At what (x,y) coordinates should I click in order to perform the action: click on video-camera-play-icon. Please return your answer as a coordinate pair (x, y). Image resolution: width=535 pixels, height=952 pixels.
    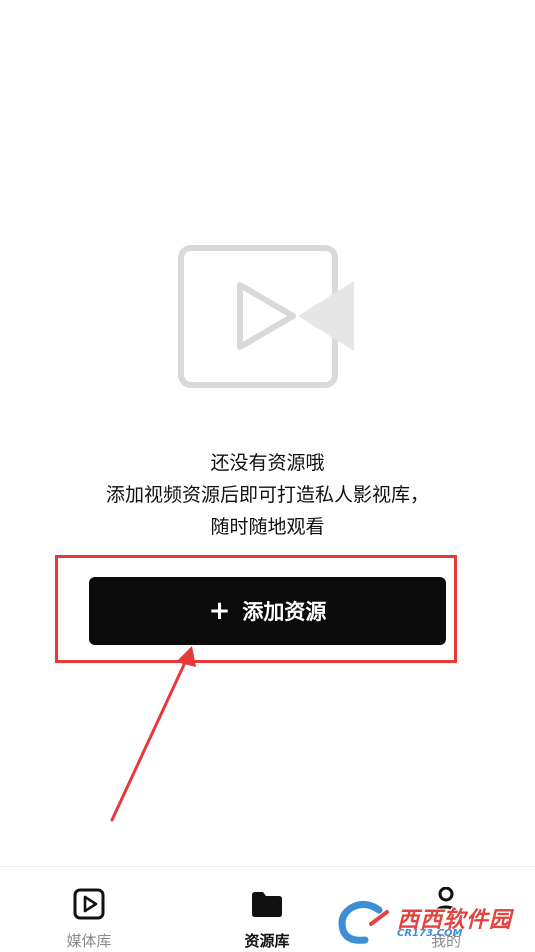
    Looking at the image, I should click on (266, 316).